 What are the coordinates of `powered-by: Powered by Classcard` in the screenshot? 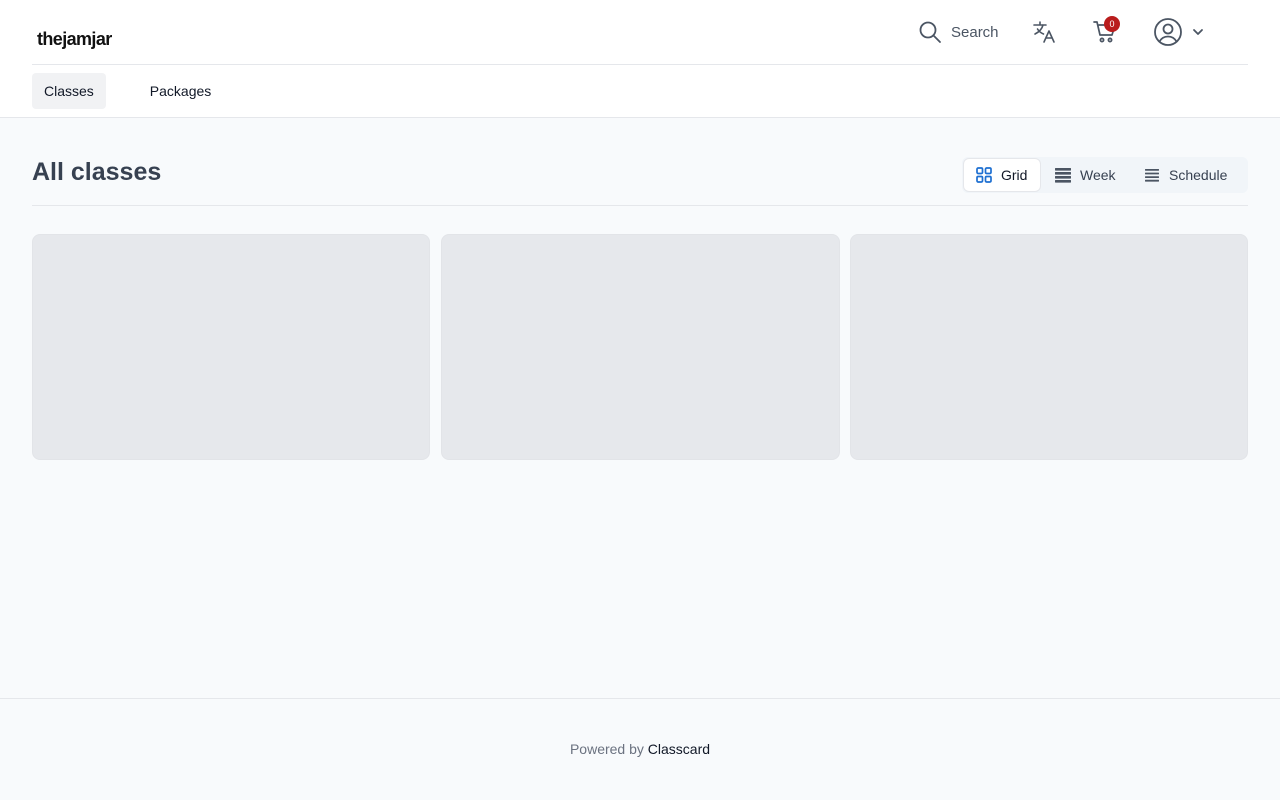 It's located at (640, 749).